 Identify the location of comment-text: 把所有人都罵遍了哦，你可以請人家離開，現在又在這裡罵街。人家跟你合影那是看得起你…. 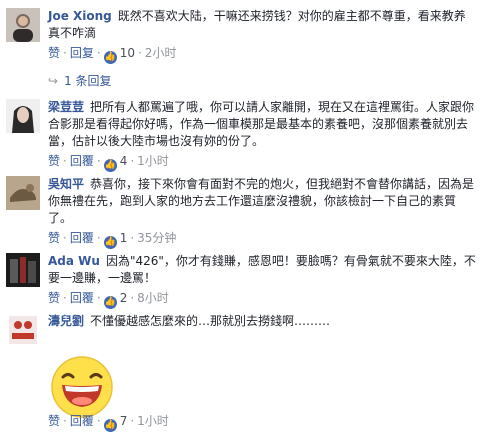
(261, 124).